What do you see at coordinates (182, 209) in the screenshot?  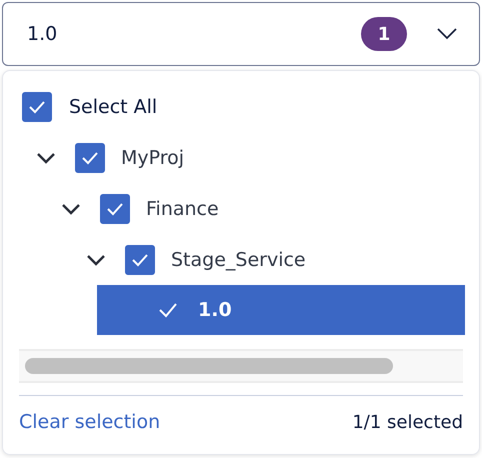 I see `tree-item-label: Finance` at bounding box center [182, 209].